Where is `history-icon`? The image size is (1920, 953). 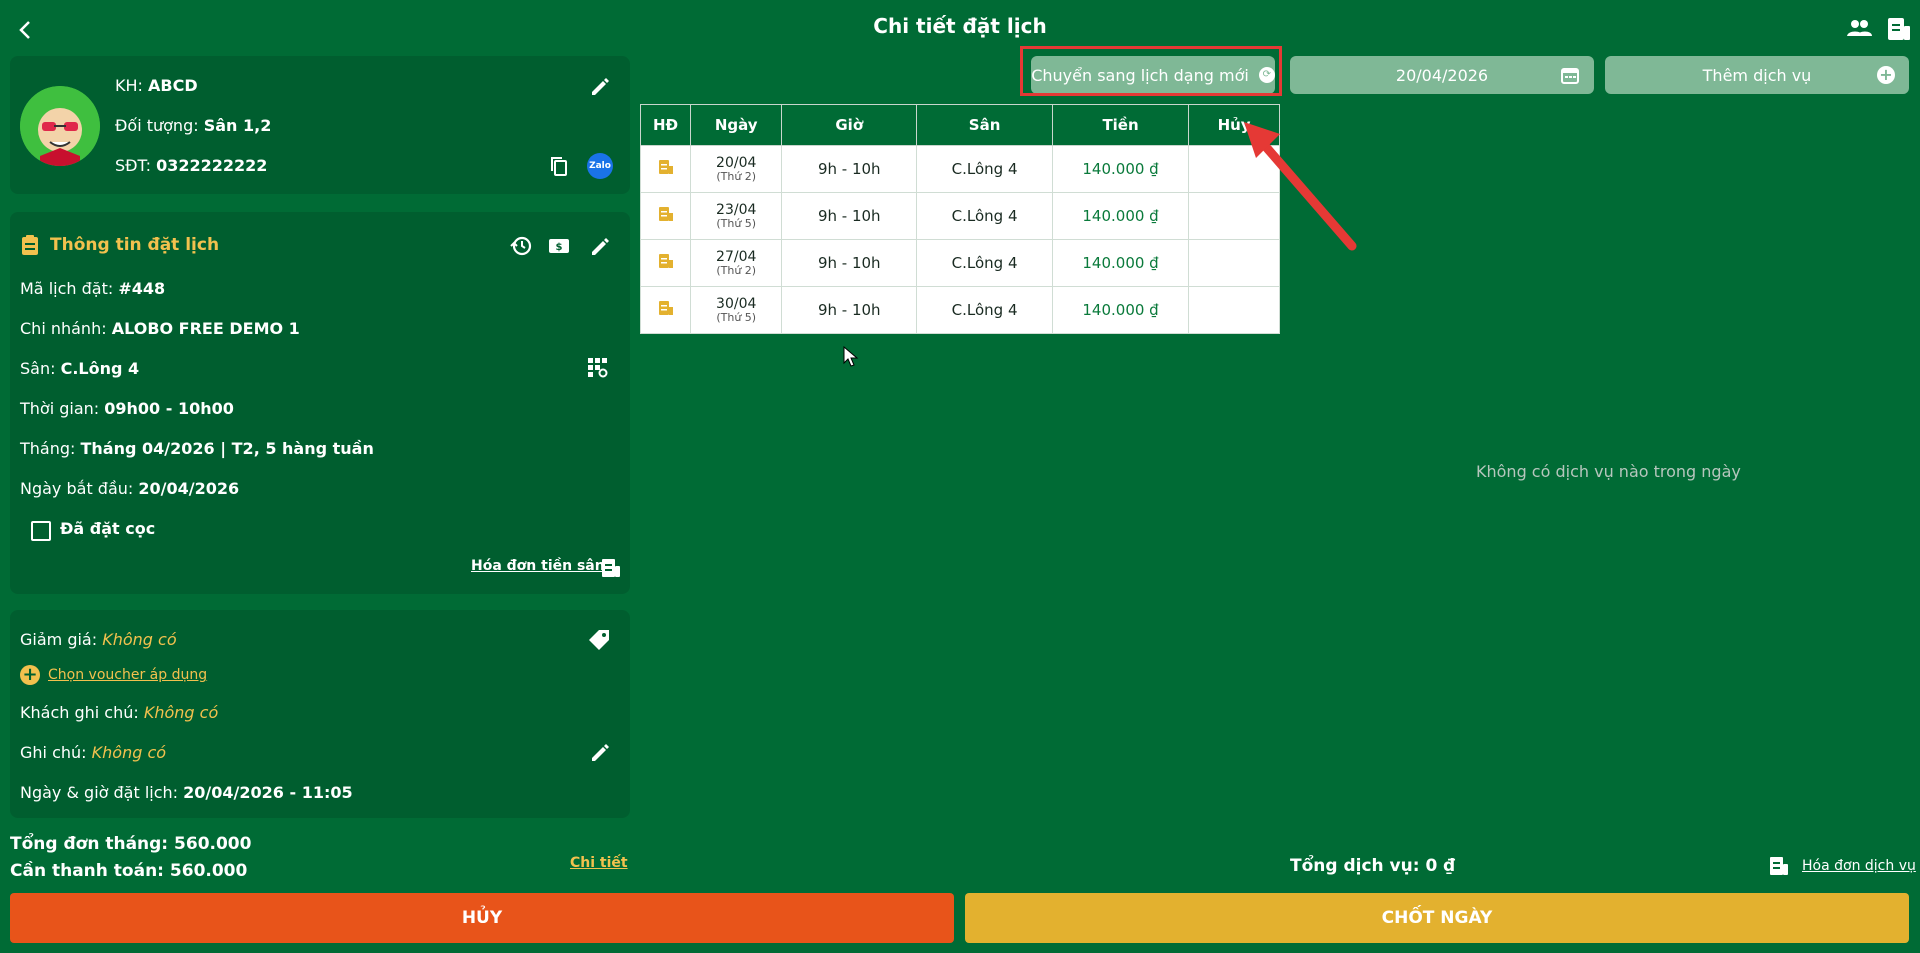
history-icon is located at coordinates (521, 246).